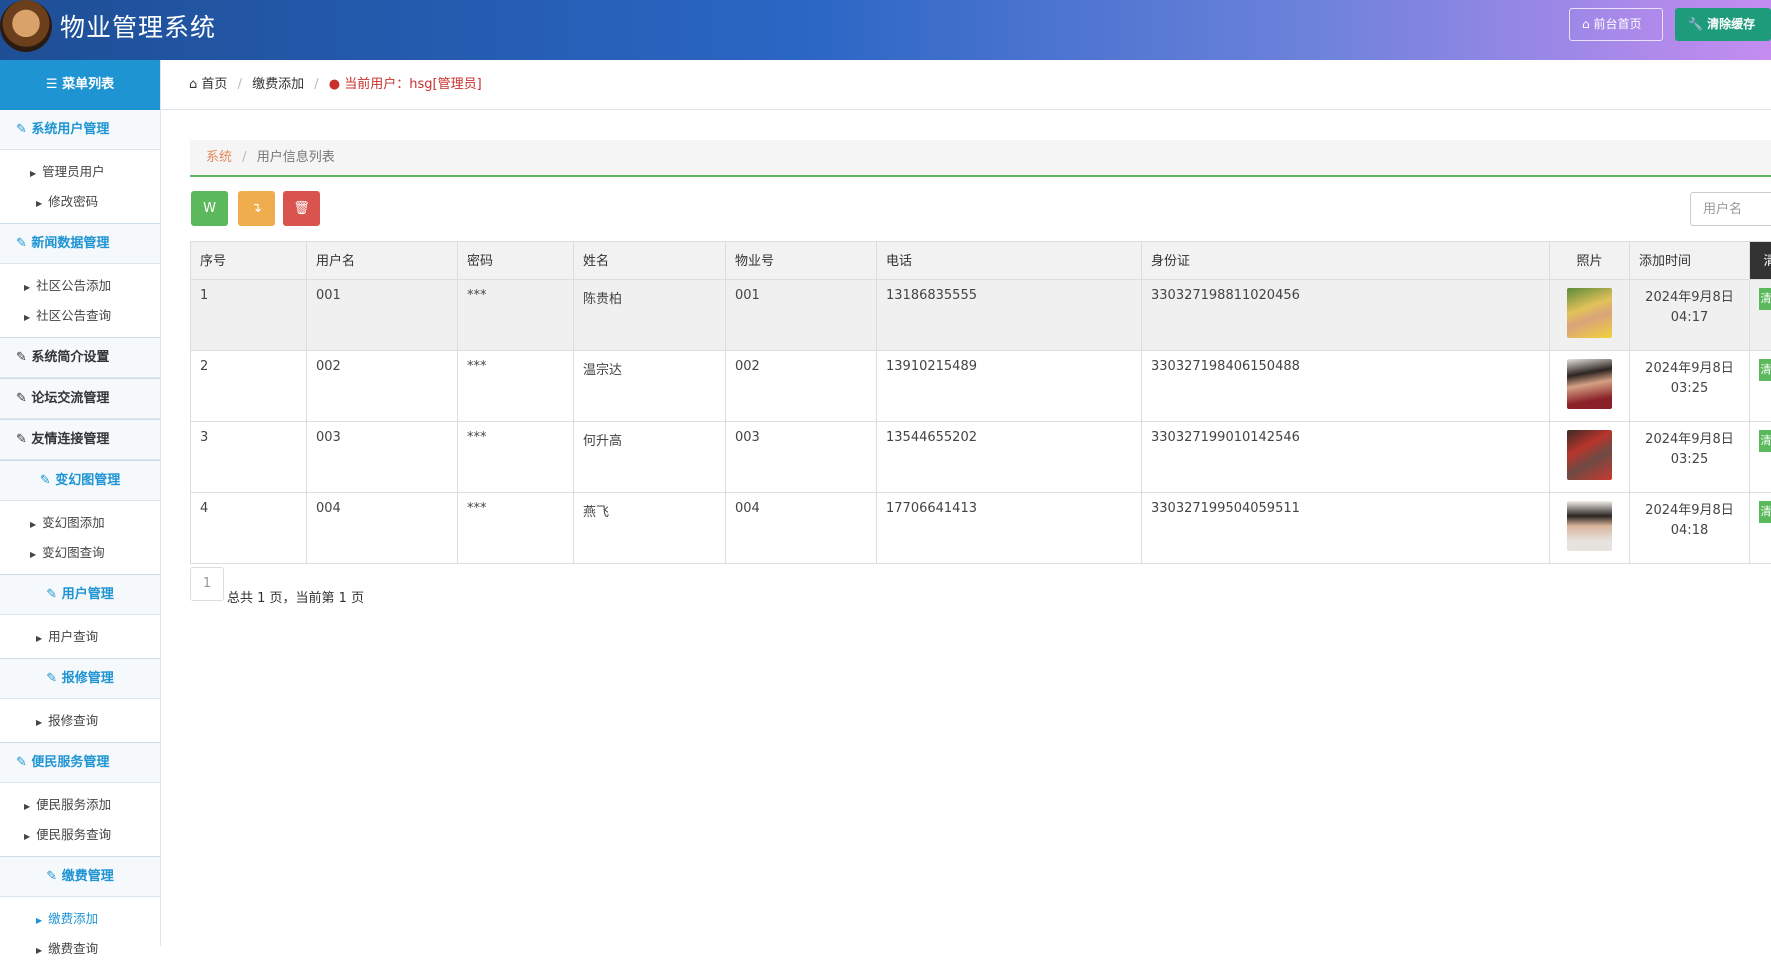  What do you see at coordinates (80, 358) in the screenshot?
I see `menu-group-title: ✎ 系统简介设置` at bounding box center [80, 358].